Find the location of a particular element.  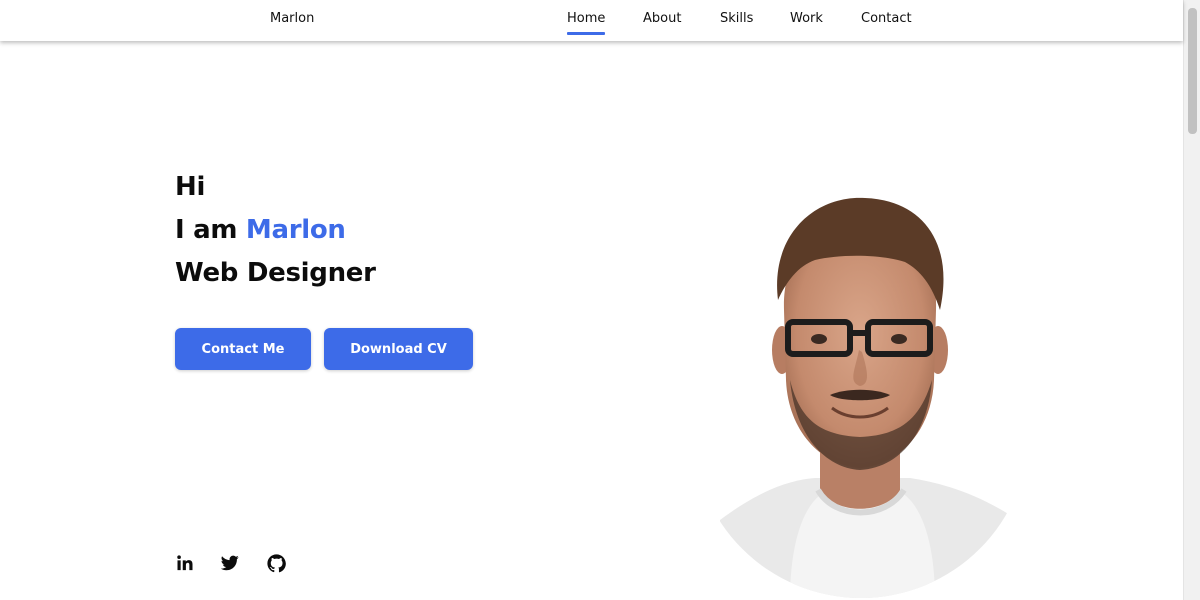

hero-heading: Hi I am Marlon Web Designer is located at coordinates (275, 230).